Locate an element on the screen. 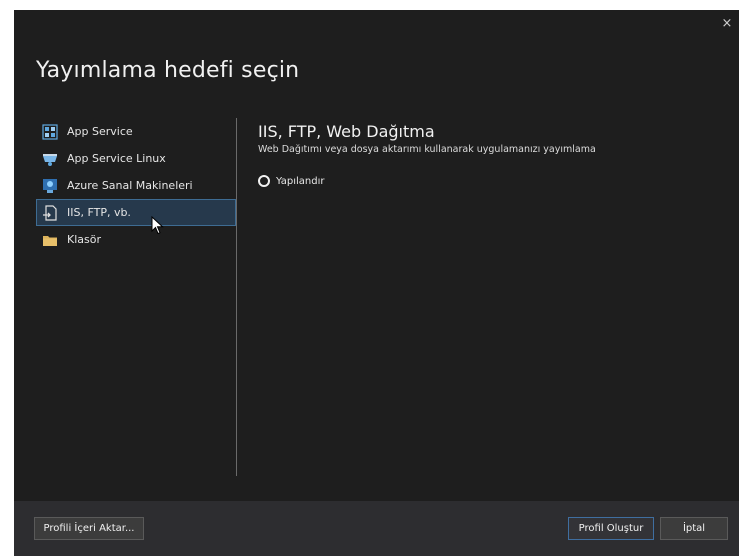 Image resolution: width=739 pixels, height=556 pixels. close-icon: × is located at coordinates (727, 23).